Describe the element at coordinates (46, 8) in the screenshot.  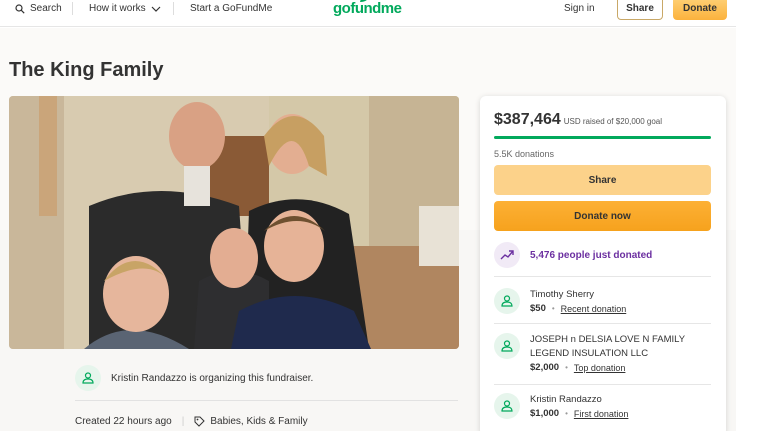
I see `search-label: Search` at that location.